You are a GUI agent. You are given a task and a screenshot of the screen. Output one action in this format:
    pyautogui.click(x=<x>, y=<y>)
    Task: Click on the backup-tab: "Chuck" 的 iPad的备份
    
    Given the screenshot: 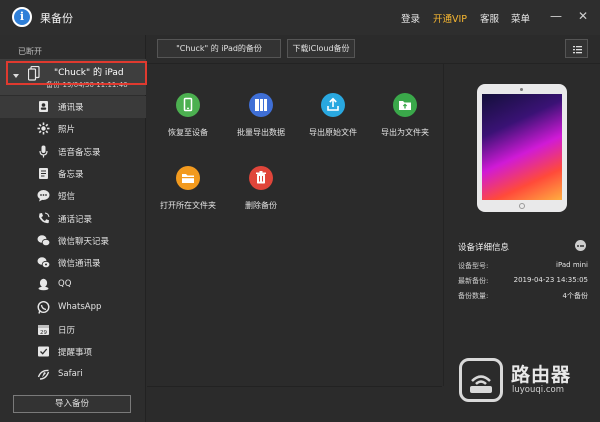 What is the action you would take?
    pyautogui.click(x=219, y=48)
    